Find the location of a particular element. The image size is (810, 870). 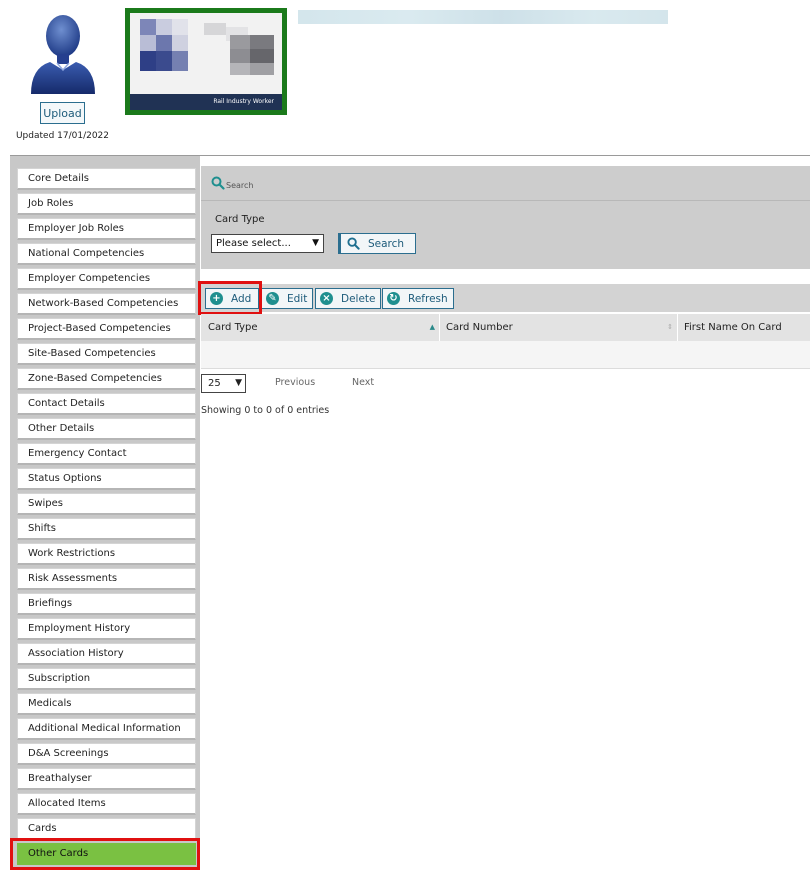

refresh-button-label: Refresh is located at coordinates (428, 298).